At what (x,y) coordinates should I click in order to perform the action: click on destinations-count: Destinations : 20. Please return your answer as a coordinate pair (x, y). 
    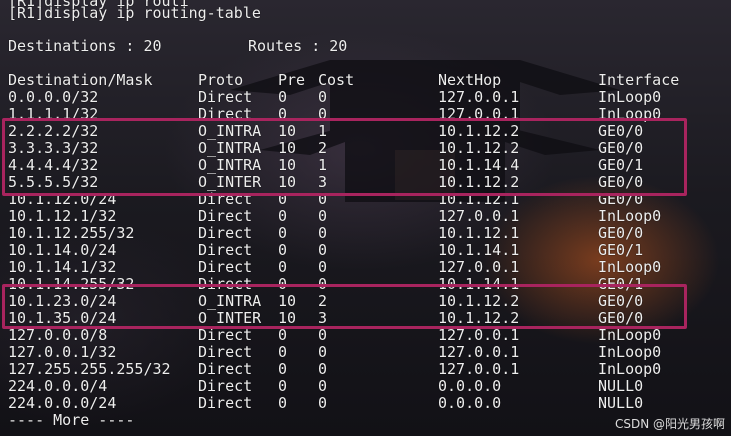
    Looking at the image, I should click on (85, 46).